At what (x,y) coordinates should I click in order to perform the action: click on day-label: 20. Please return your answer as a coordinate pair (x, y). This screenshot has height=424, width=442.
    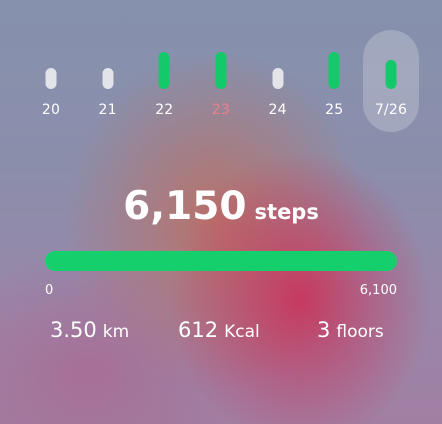
    Looking at the image, I should click on (51, 110).